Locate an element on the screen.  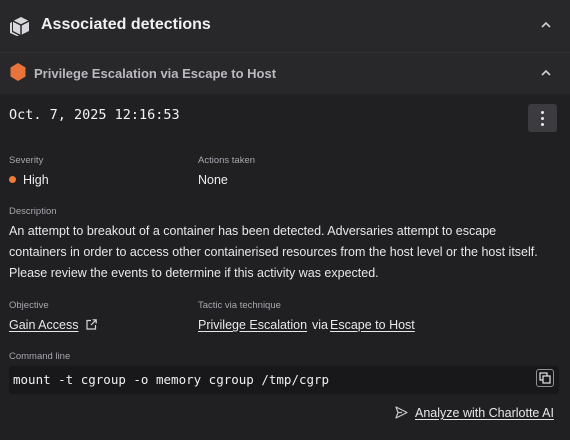
copy-button is located at coordinates (545, 378).